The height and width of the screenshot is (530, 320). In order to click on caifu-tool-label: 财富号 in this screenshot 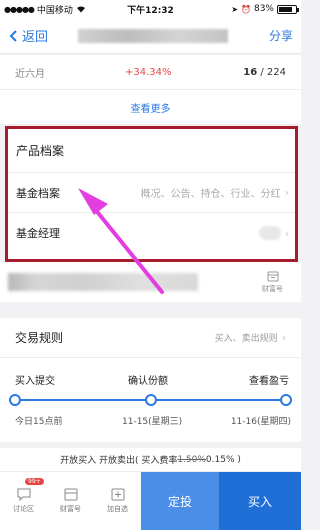, I will do `click(70, 509)`.